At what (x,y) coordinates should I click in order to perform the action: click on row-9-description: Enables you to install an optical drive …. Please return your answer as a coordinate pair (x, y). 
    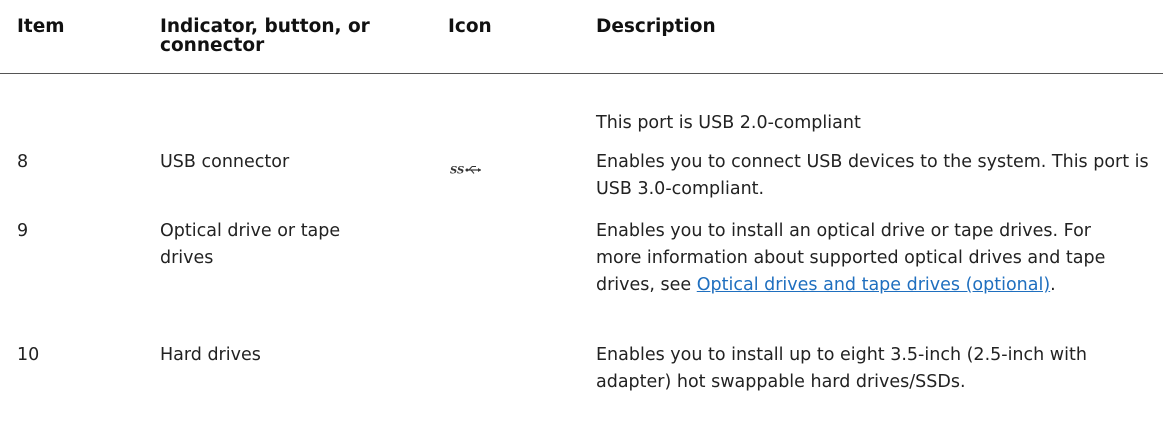
    Looking at the image, I should click on (866, 258).